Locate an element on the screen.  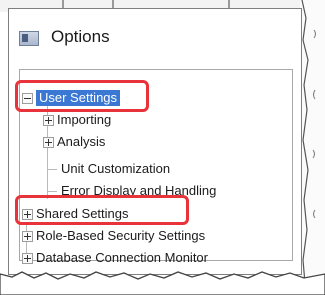
dialog-title: Options is located at coordinates (80, 36).